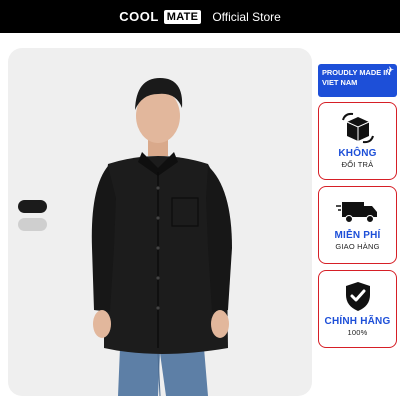  What do you see at coordinates (32, 215) in the screenshot?
I see `color-swatches` at bounding box center [32, 215].